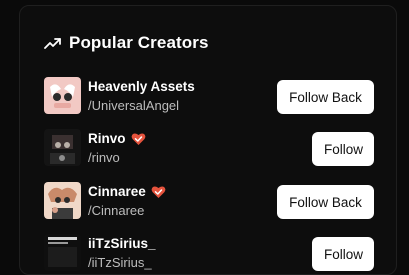 This screenshot has width=409, height=275. Describe the element at coordinates (117, 138) in the screenshot. I see `creator-name: Rinvo` at that location.